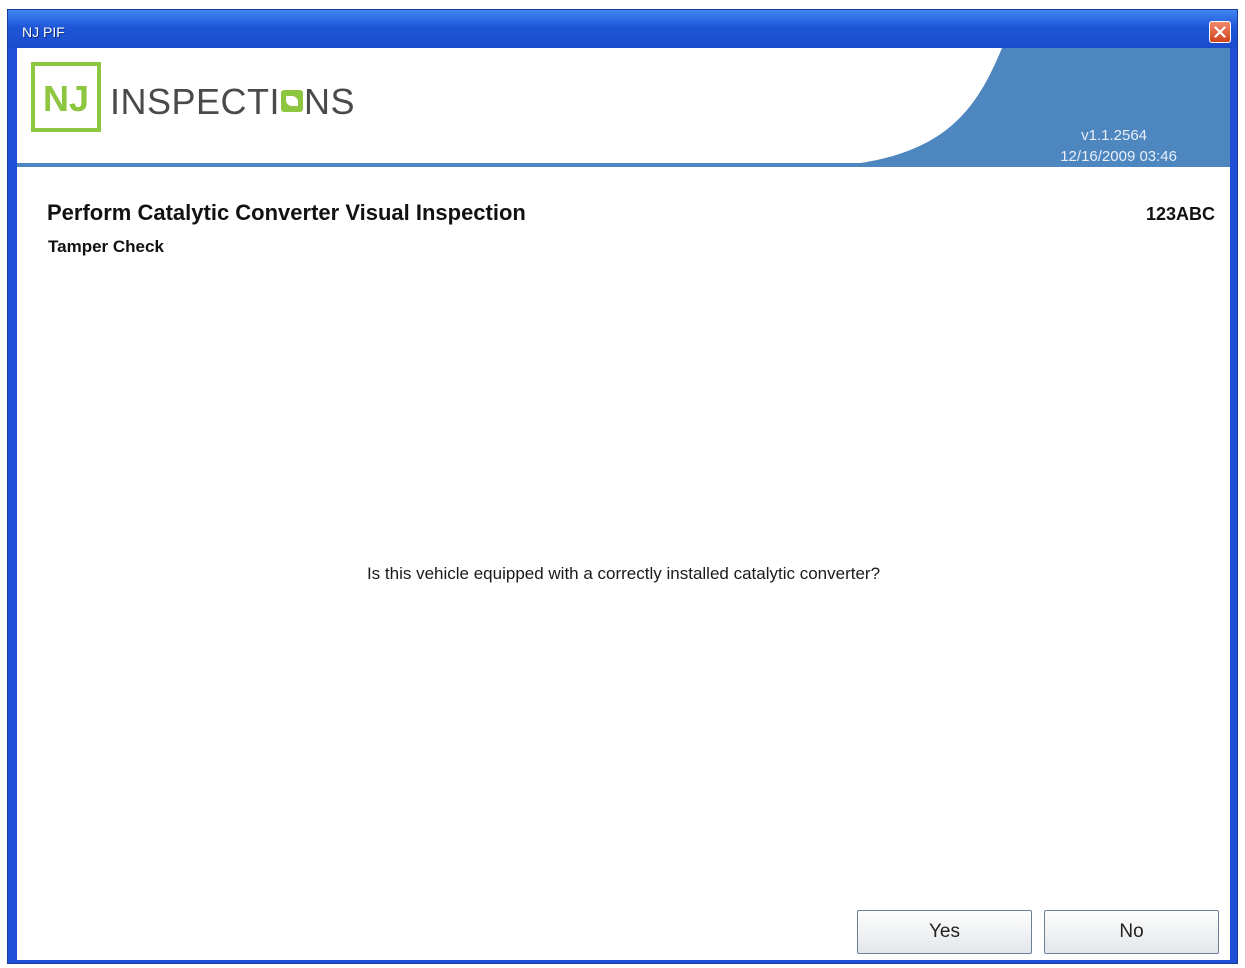  I want to click on no-button: No, so click(1131, 932).